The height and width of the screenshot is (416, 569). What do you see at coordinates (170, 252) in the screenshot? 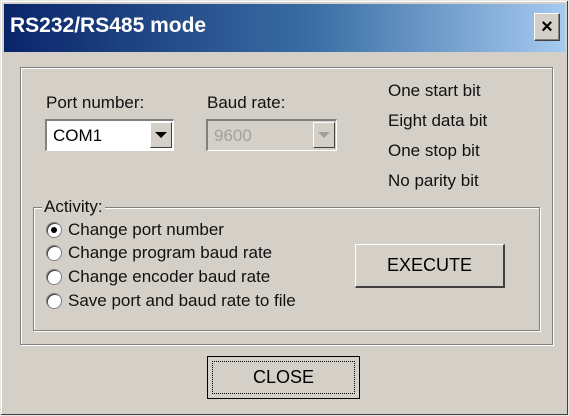
I see `radio-label: Change program baud rate` at bounding box center [170, 252].